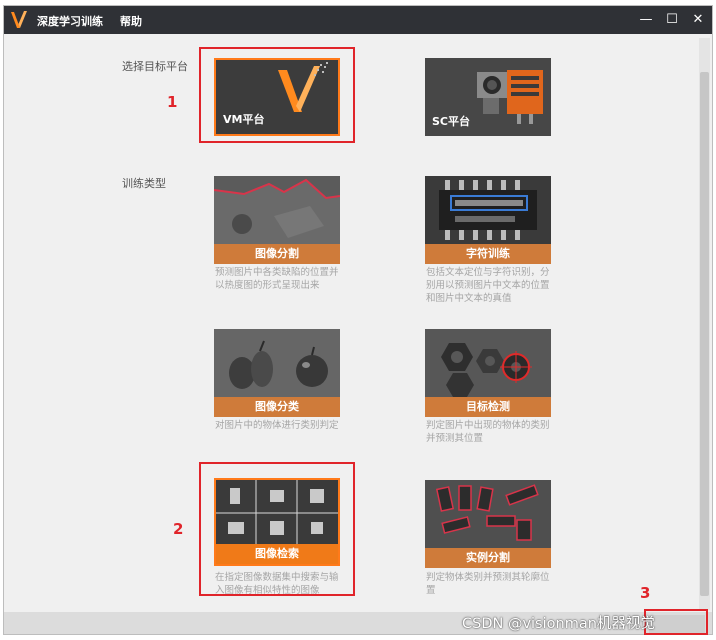 This screenshot has width=716, height=640. Describe the element at coordinates (178, 529) in the screenshot. I see `annotation-number-2: 2` at that location.